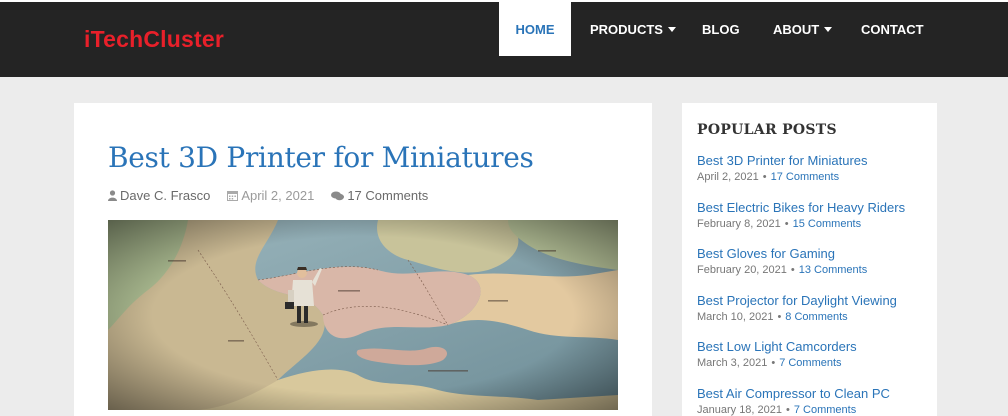 This screenshot has height=416, width=1008. I want to click on popular-post-comments: 13 Comments, so click(833, 270).